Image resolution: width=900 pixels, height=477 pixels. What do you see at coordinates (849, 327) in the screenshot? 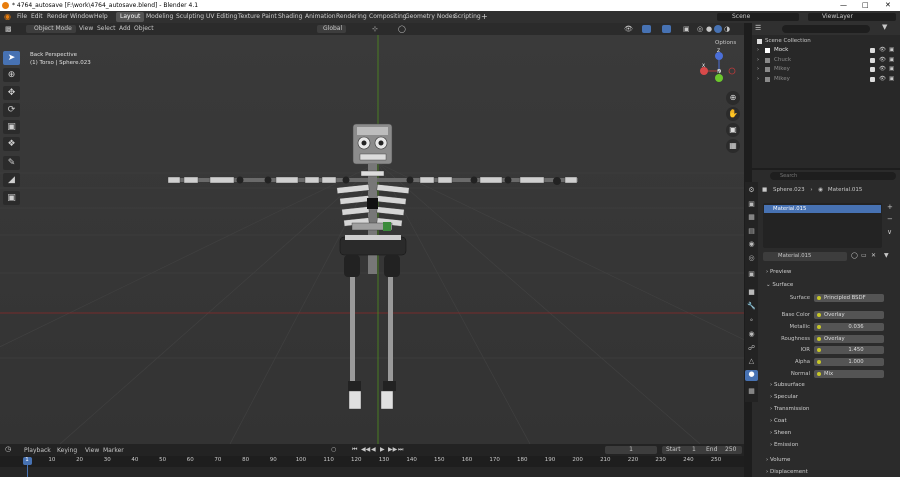
I see `field-value: 0.036` at bounding box center [849, 327].